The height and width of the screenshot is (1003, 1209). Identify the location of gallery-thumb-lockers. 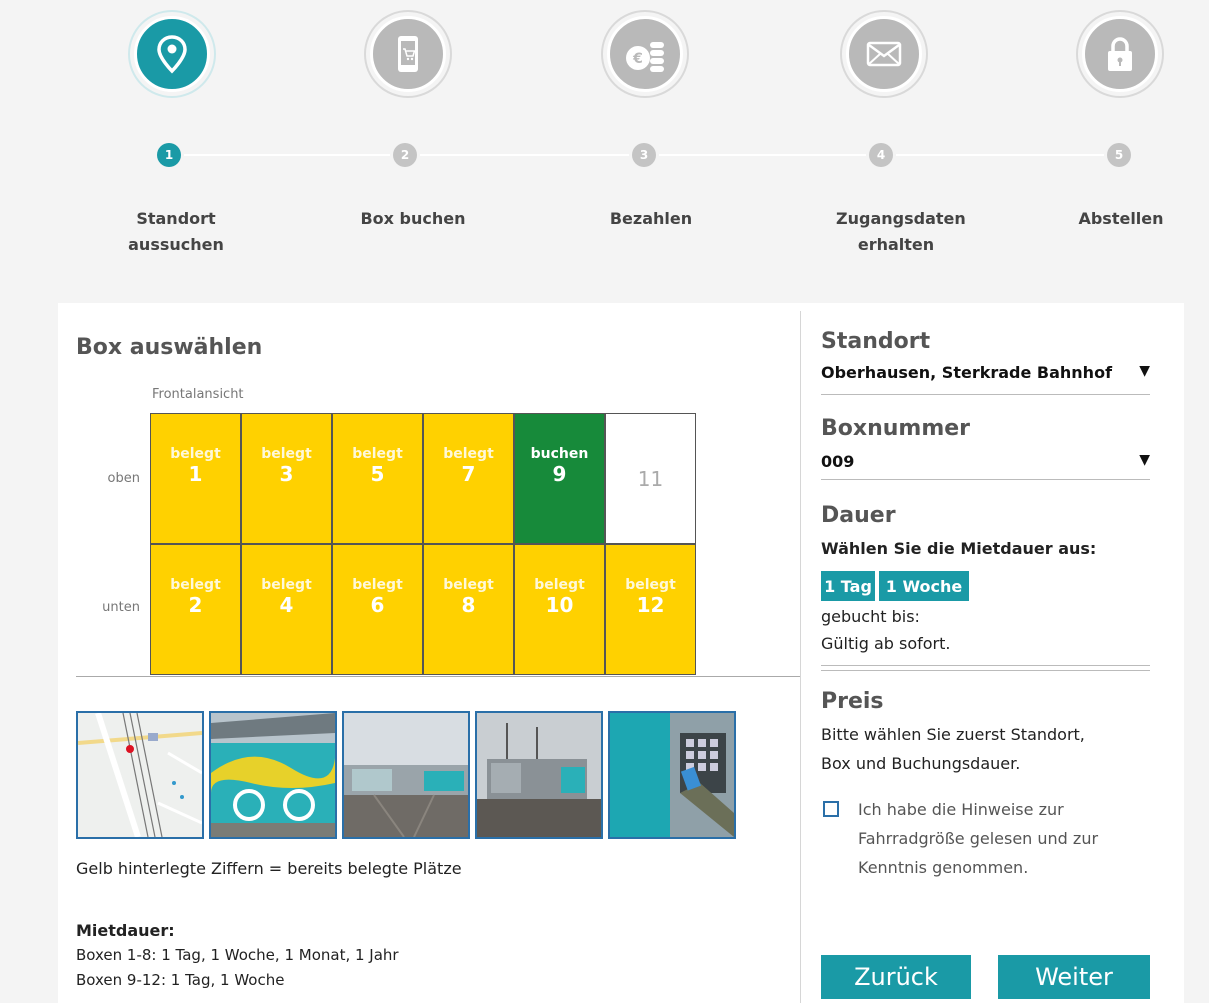
(273, 775).